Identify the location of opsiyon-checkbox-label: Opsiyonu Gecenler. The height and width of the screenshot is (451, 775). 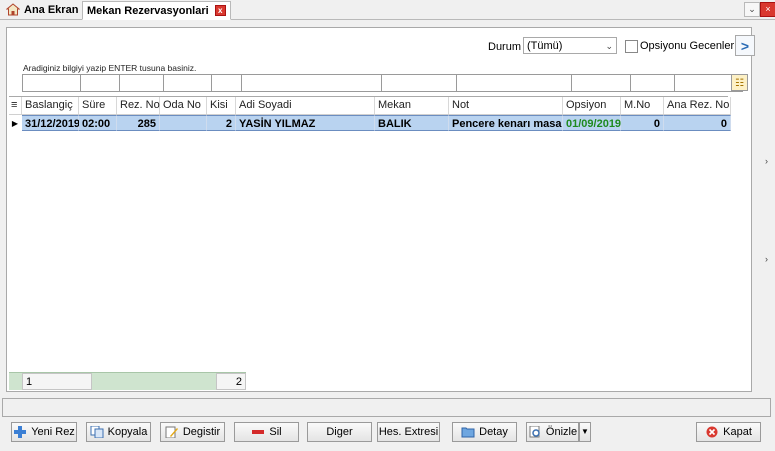
(687, 46).